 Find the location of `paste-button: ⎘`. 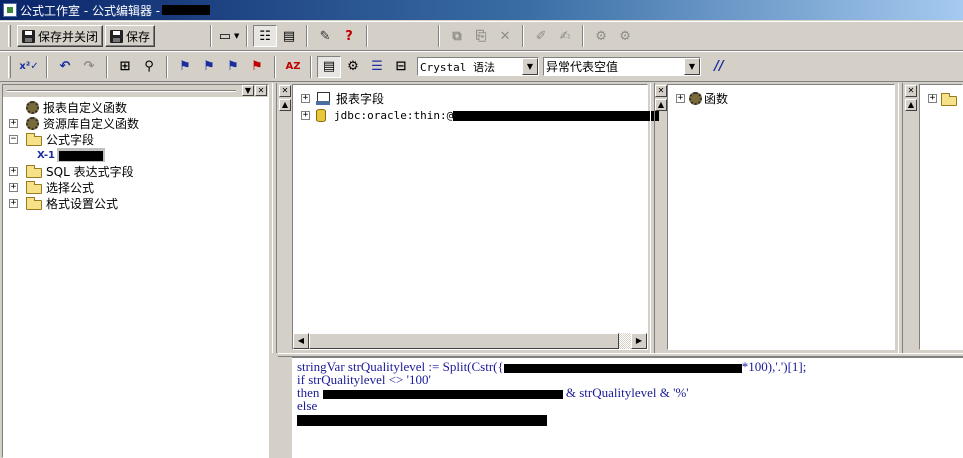

paste-button: ⎘ is located at coordinates (481, 36).